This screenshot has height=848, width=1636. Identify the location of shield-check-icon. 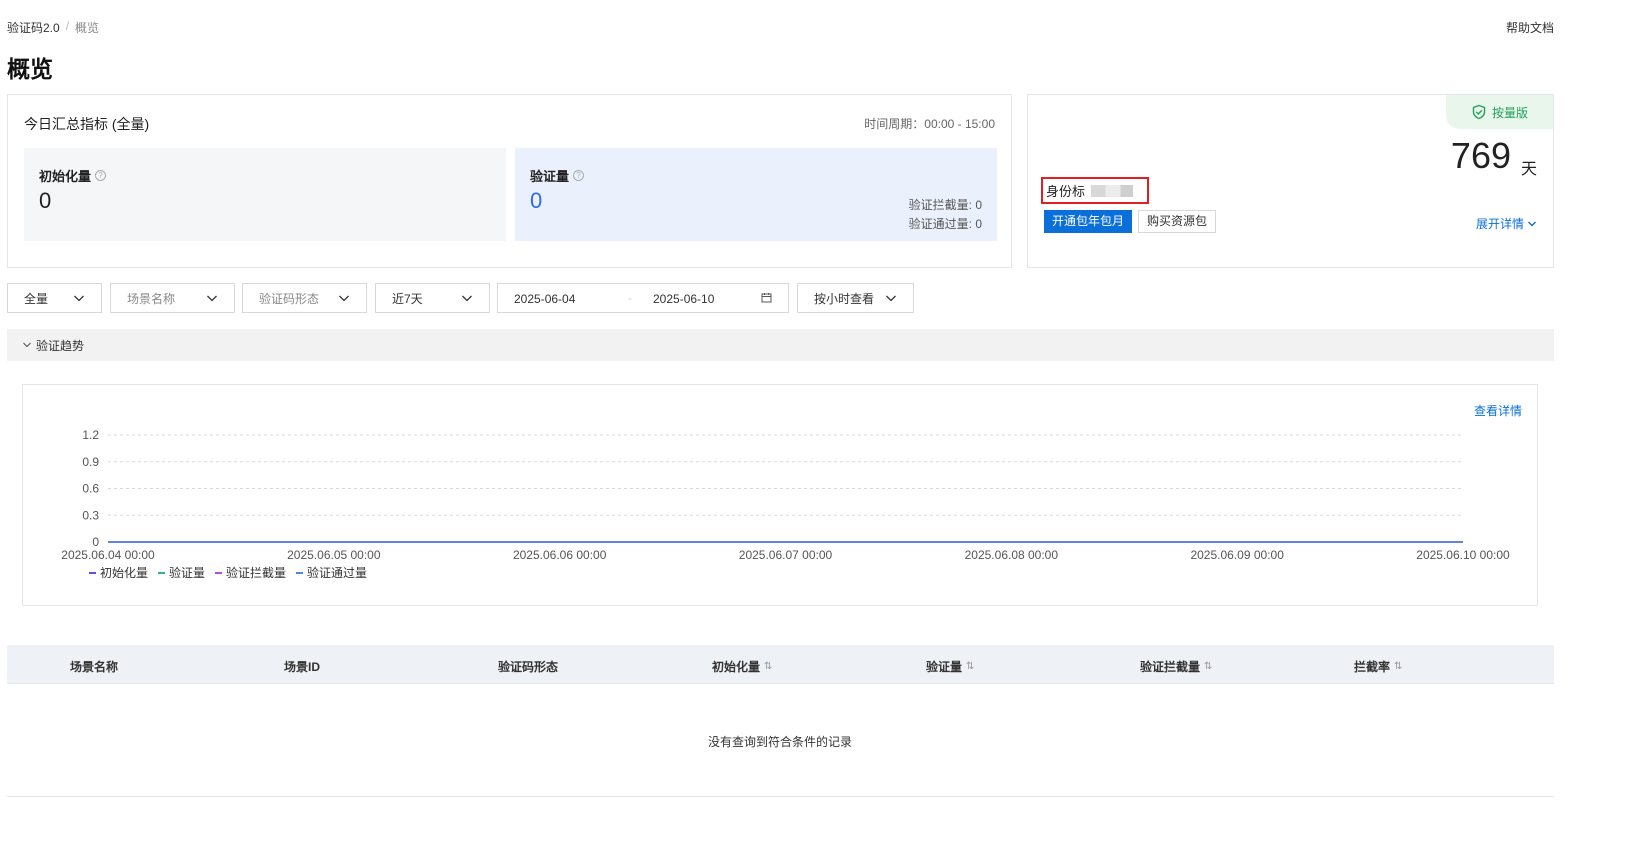
(1479, 112).